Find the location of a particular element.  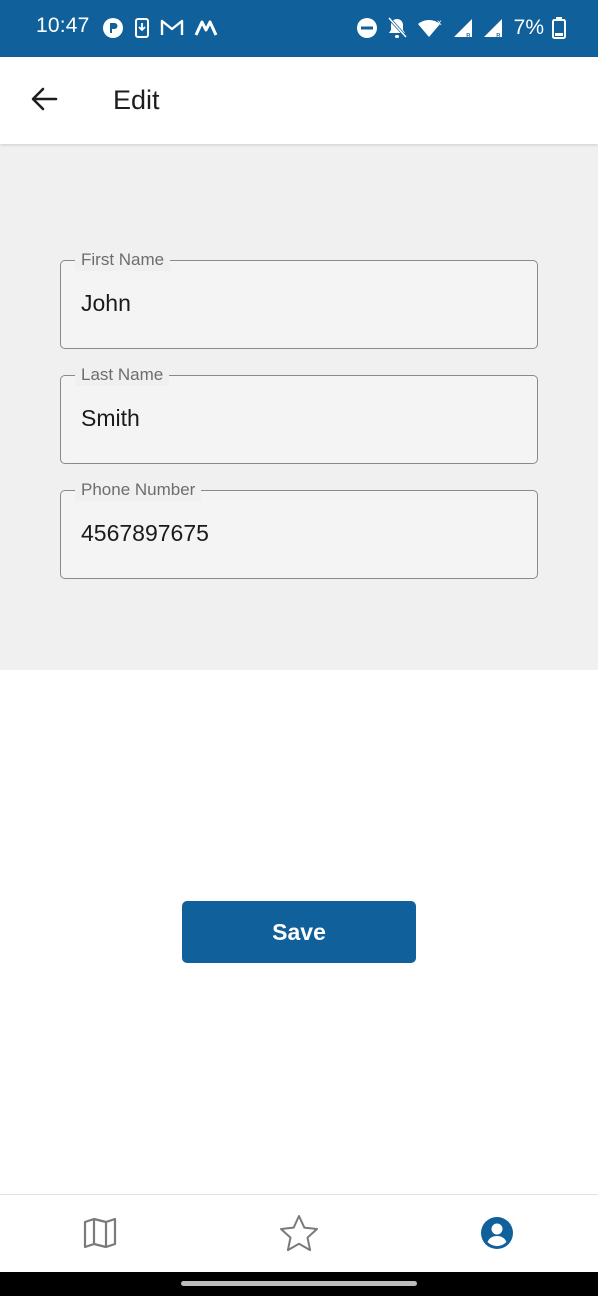

phone-number-input is located at coordinates (296, 533).